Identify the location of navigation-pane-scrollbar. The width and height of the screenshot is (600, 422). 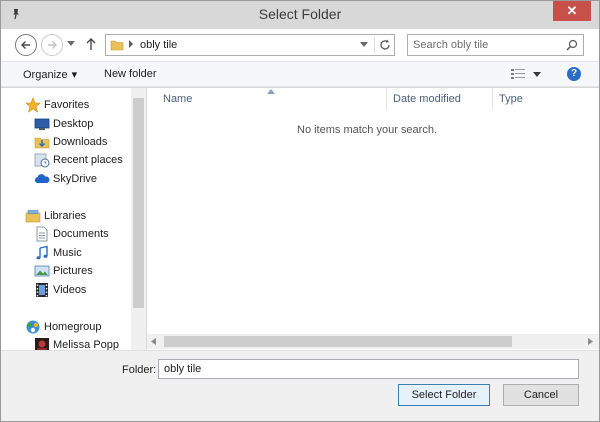
(138, 219).